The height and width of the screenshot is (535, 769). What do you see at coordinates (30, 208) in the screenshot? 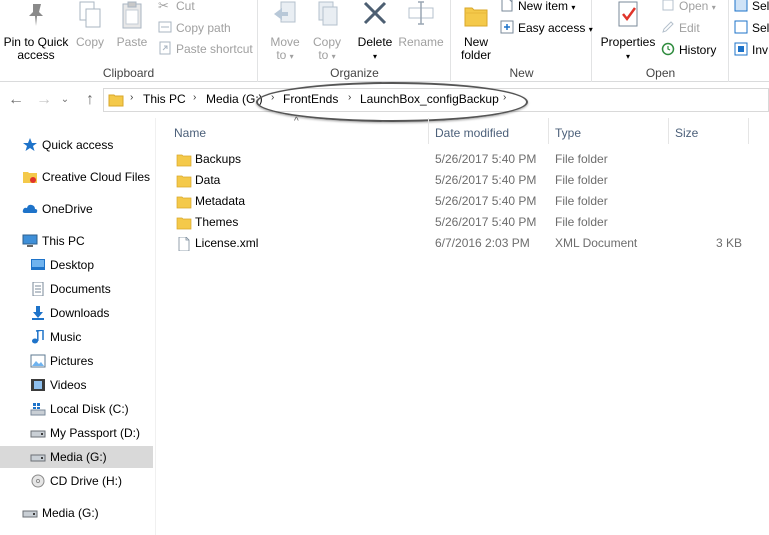
I see `cloud-icon` at bounding box center [30, 208].